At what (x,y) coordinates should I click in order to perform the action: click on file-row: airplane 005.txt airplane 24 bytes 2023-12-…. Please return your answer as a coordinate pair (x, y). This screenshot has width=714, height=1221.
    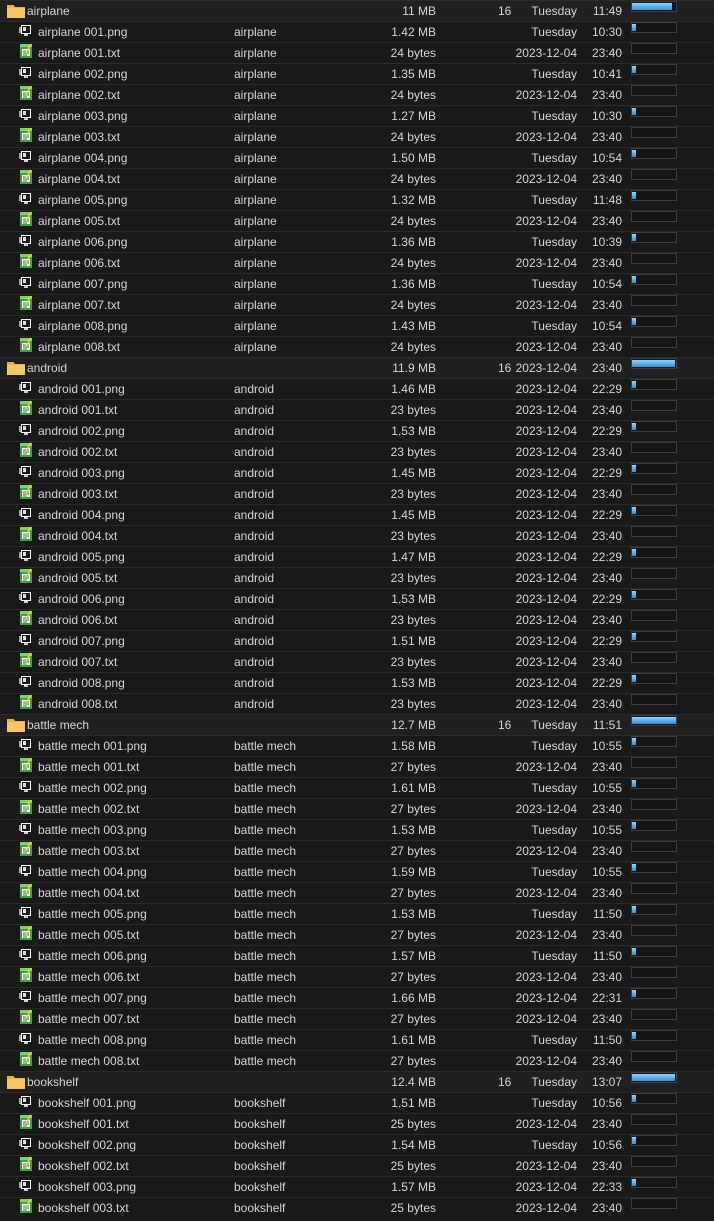
    Looking at the image, I should click on (357, 220).